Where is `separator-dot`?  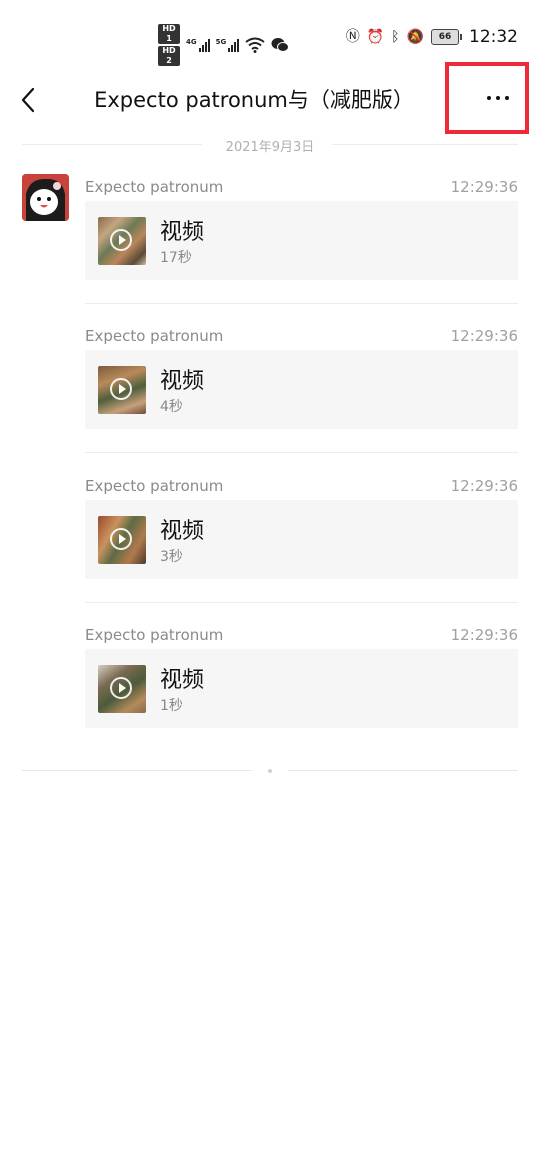
separator-dot is located at coordinates (270, 771).